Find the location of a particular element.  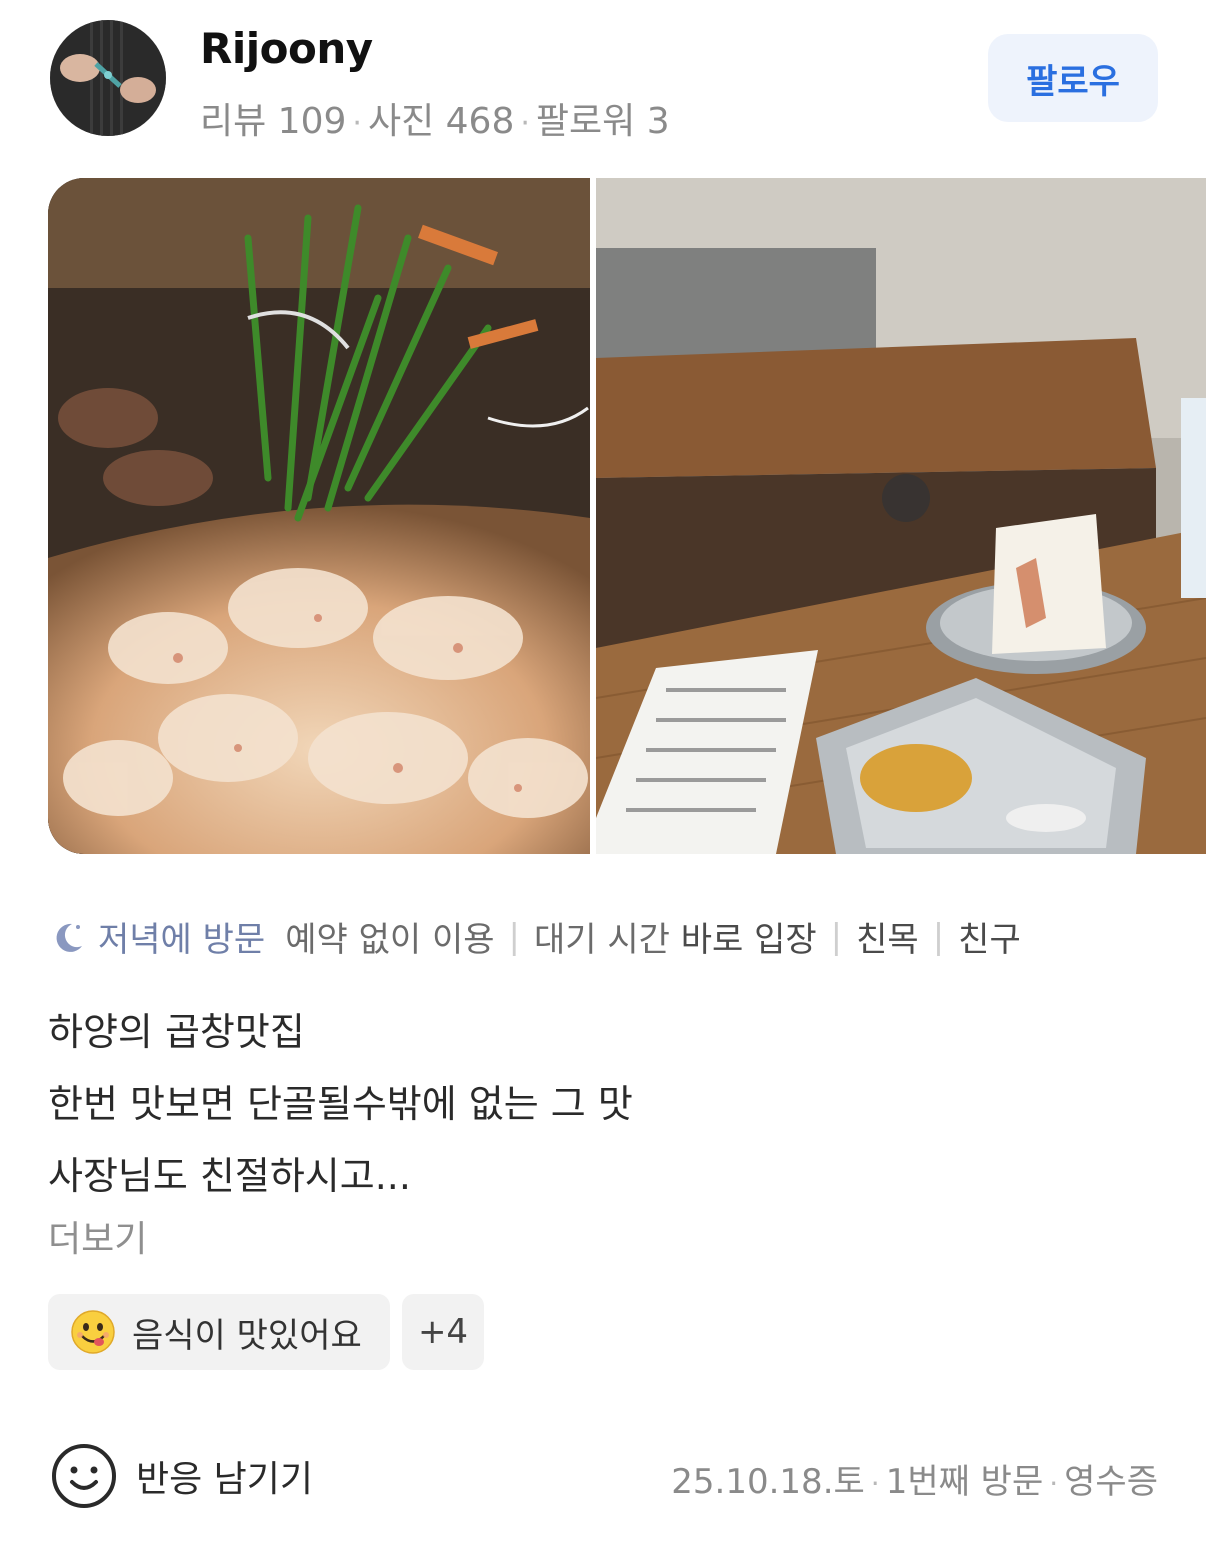

visit-companion-text: 친구 is located at coordinates (989, 940).